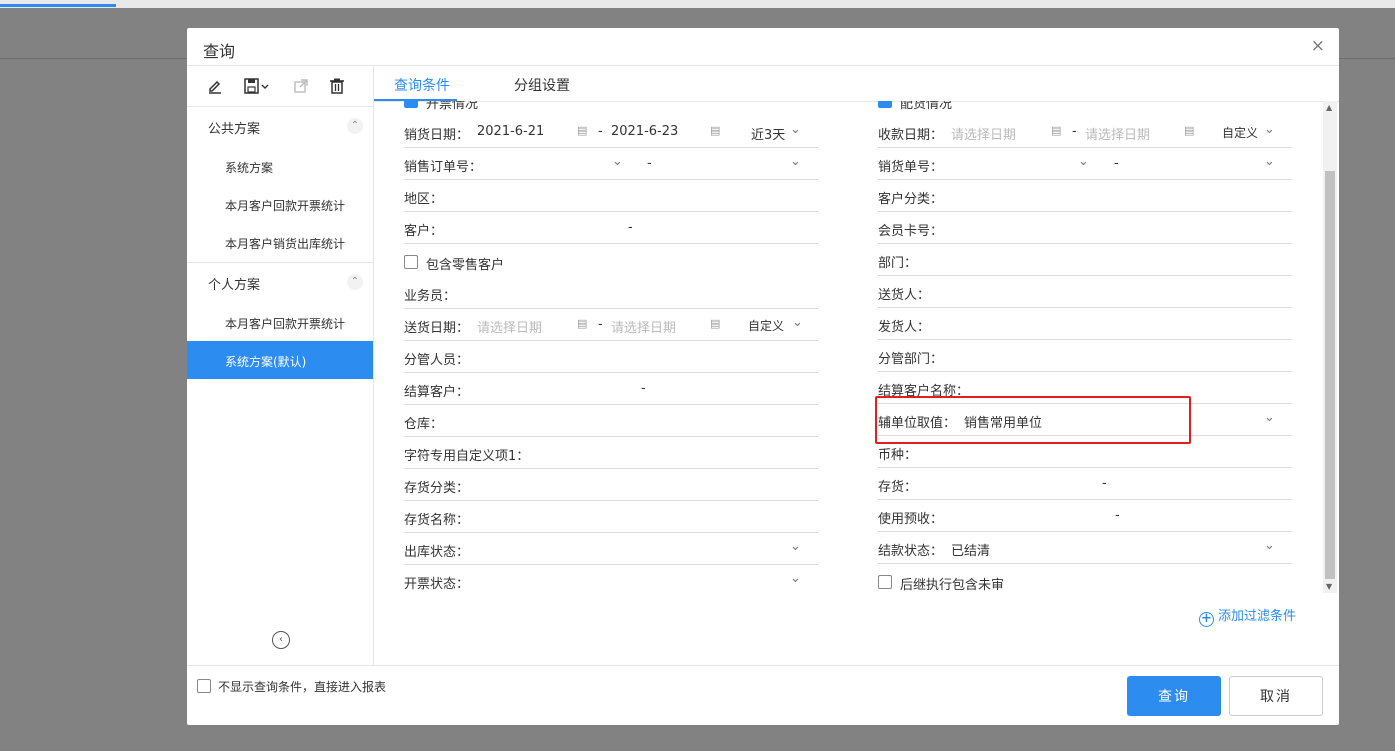 The image size is (1395, 751). Describe the element at coordinates (509, 326) in the screenshot. I see `delivery-date-start: 请选择日期` at that location.